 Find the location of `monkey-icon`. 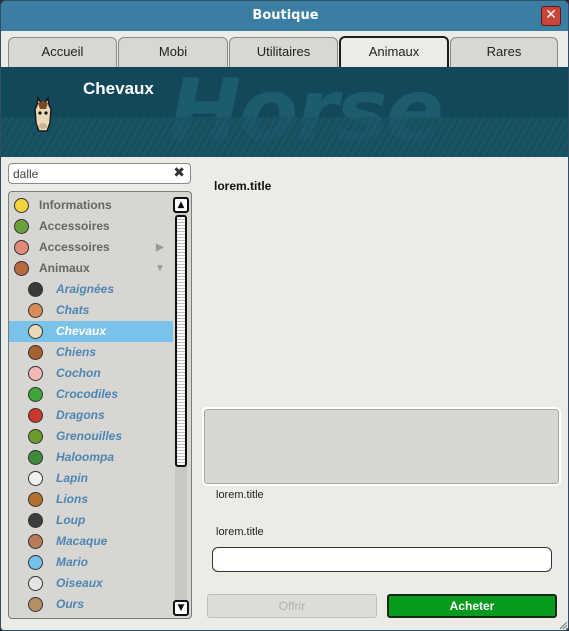

monkey-icon is located at coordinates (21, 268).